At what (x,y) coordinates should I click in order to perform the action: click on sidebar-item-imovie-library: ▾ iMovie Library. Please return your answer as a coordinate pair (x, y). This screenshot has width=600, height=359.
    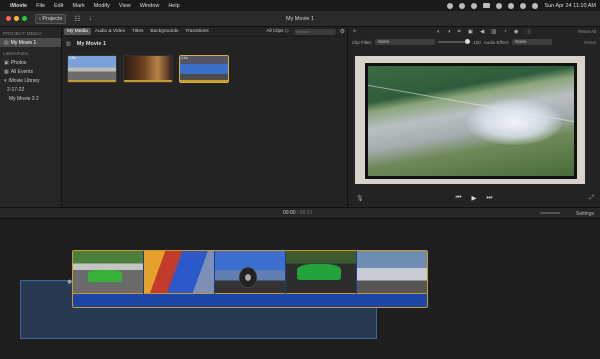
    Looking at the image, I should click on (30, 80).